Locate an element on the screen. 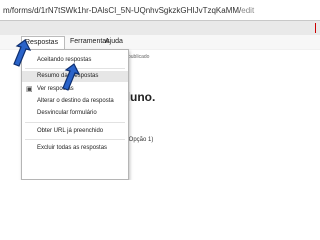  menu-item-desvincular-formulario: Desvincular formulário is located at coordinates (75, 113).